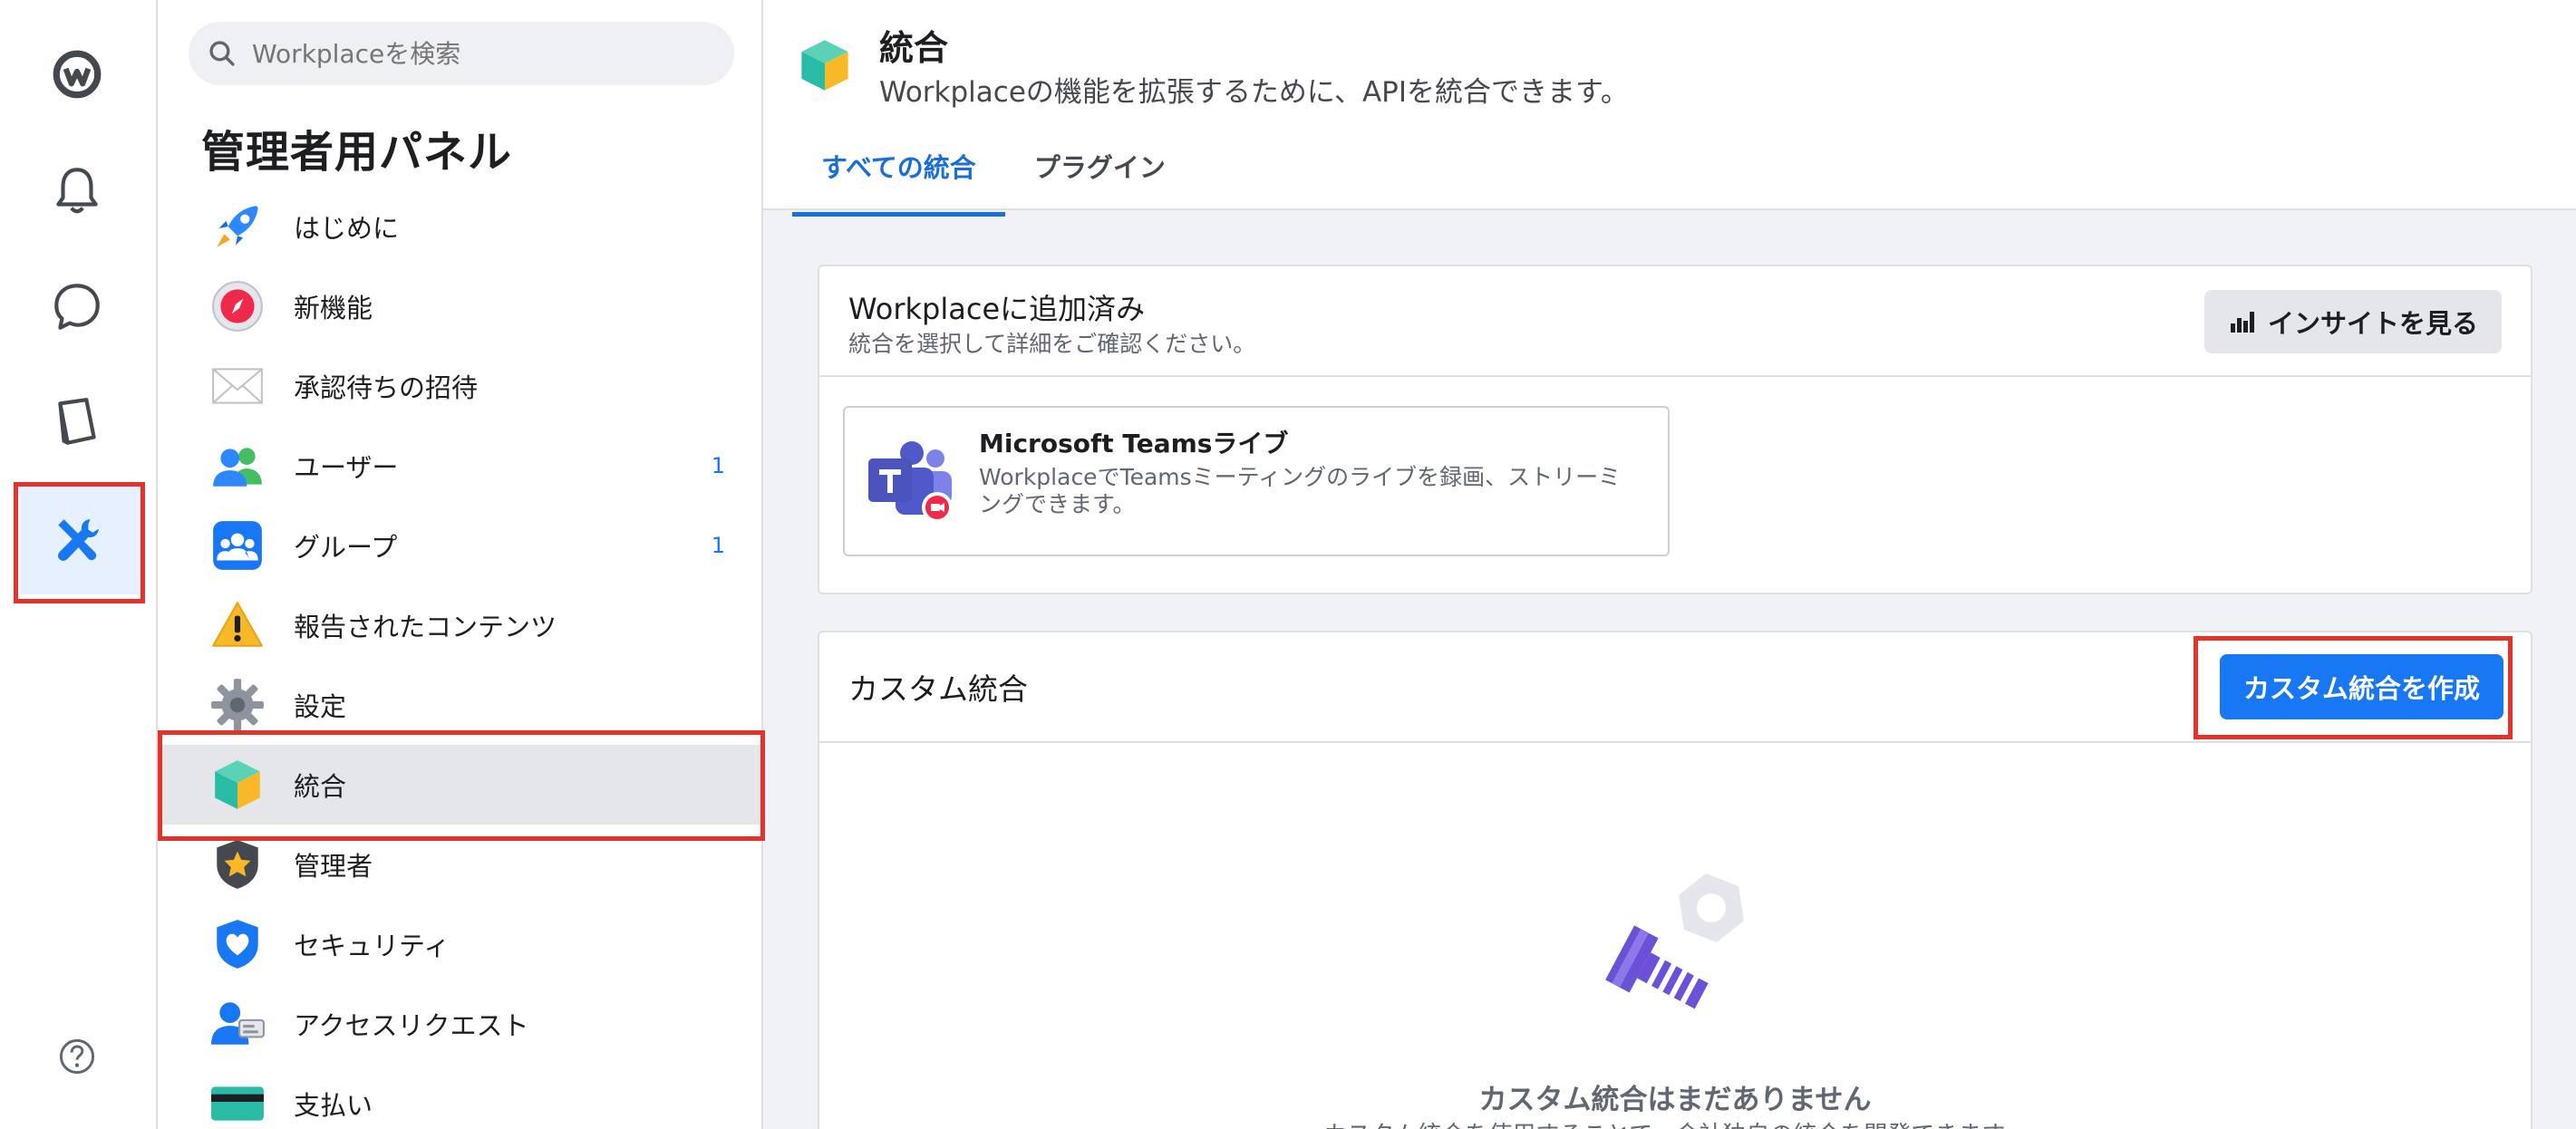 This screenshot has height=1129, width=2576. Describe the element at coordinates (320, 706) in the screenshot. I see `nav-label: 設定` at that location.